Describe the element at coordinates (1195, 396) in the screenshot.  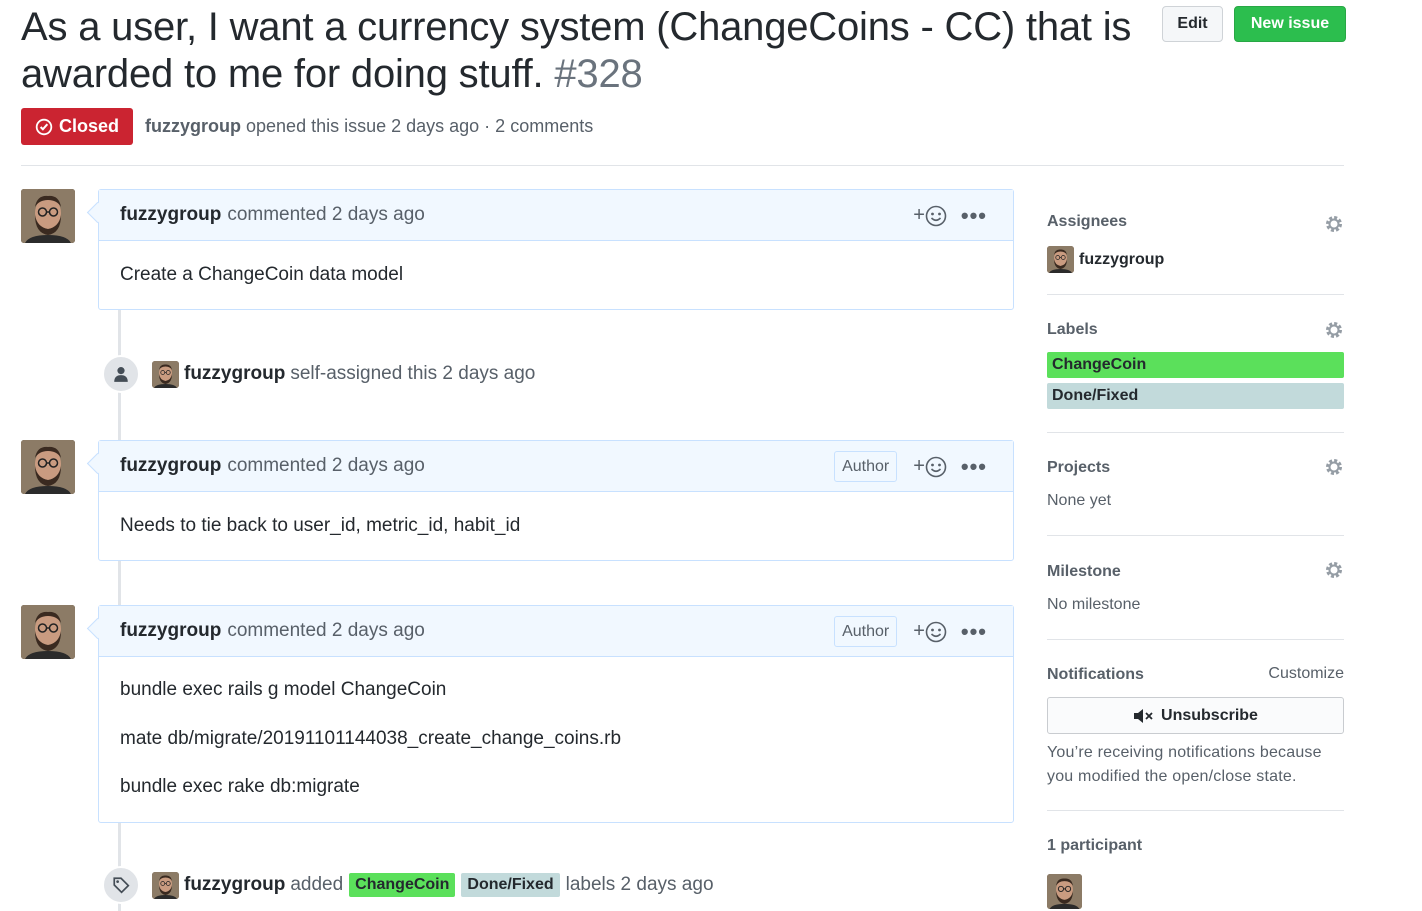
I see `sidebar-label-done-fixed: Done/Fixed` at that location.